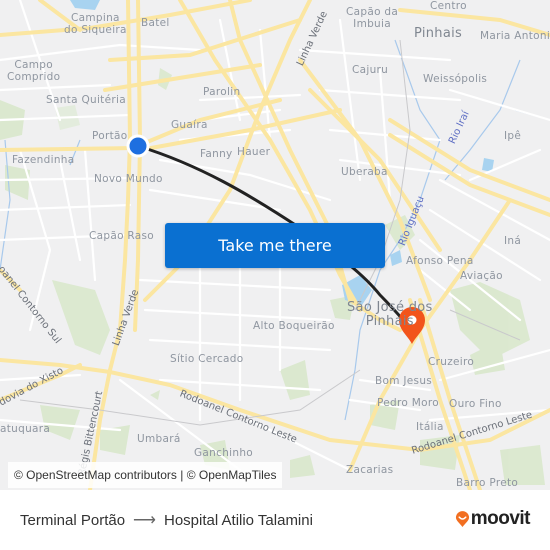 Image resolution: width=550 pixels, height=550 pixels. What do you see at coordinates (513, 136) in the screenshot?
I see `label-ipe: Ipê` at bounding box center [513, 136].